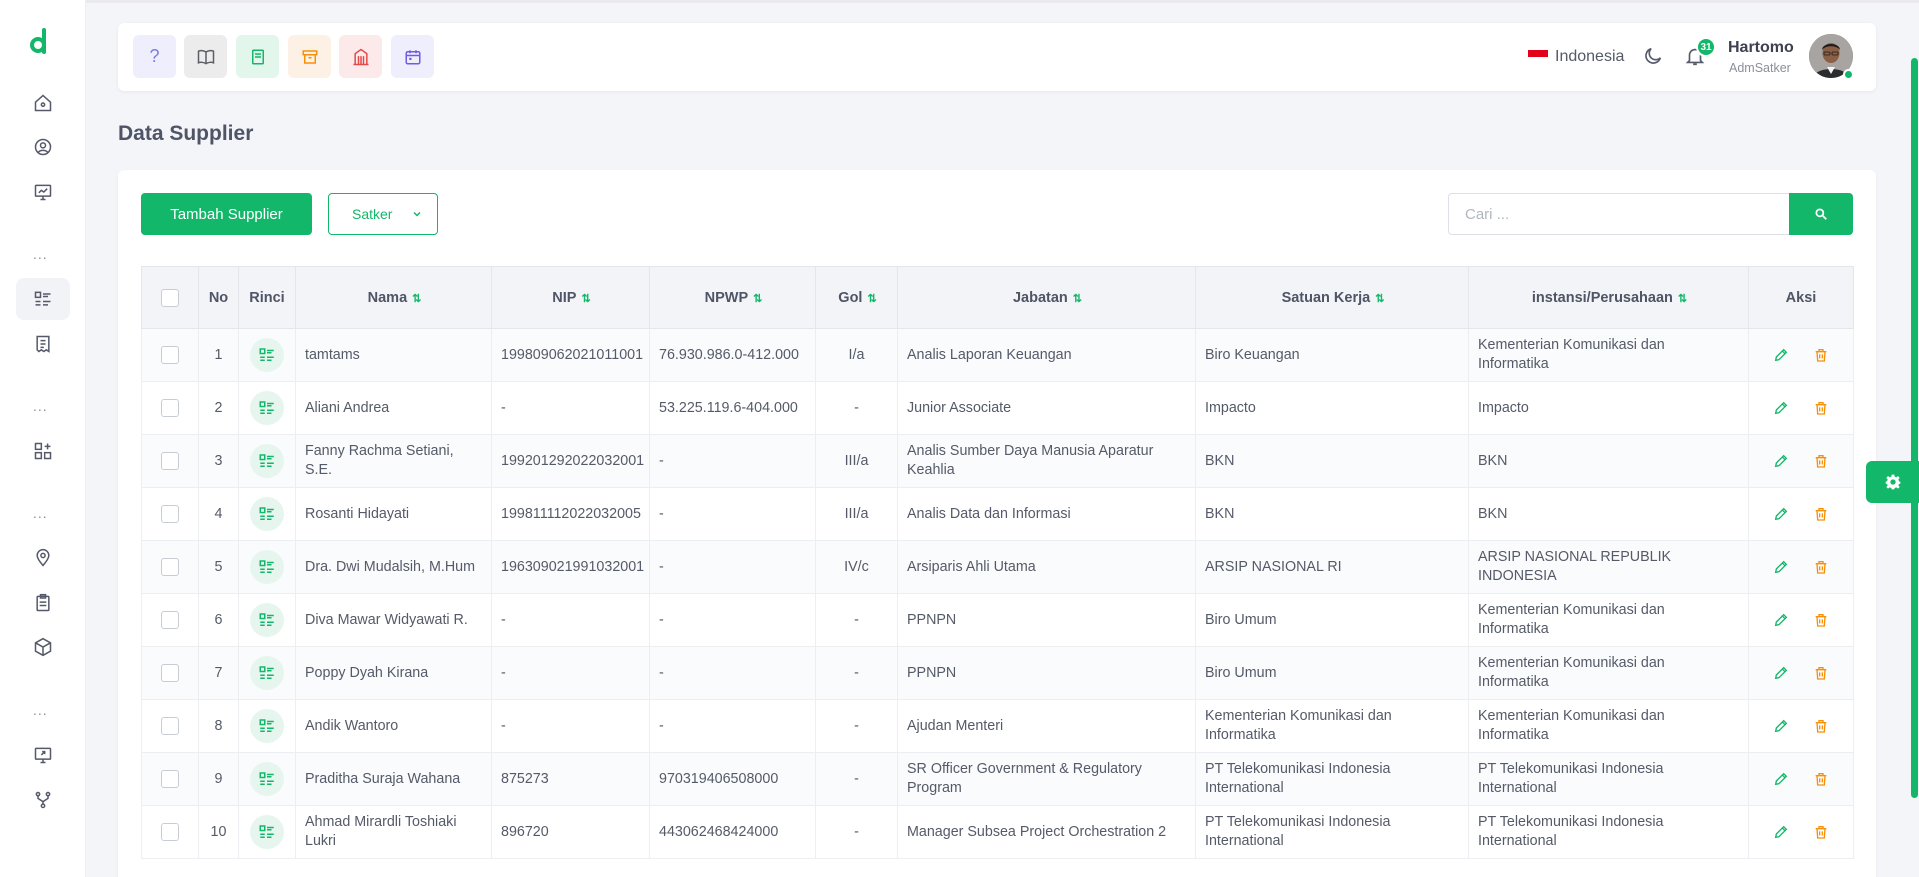  Describe the element at coordinates (205, 56) in the screenshot. I see `book-button` at that location.